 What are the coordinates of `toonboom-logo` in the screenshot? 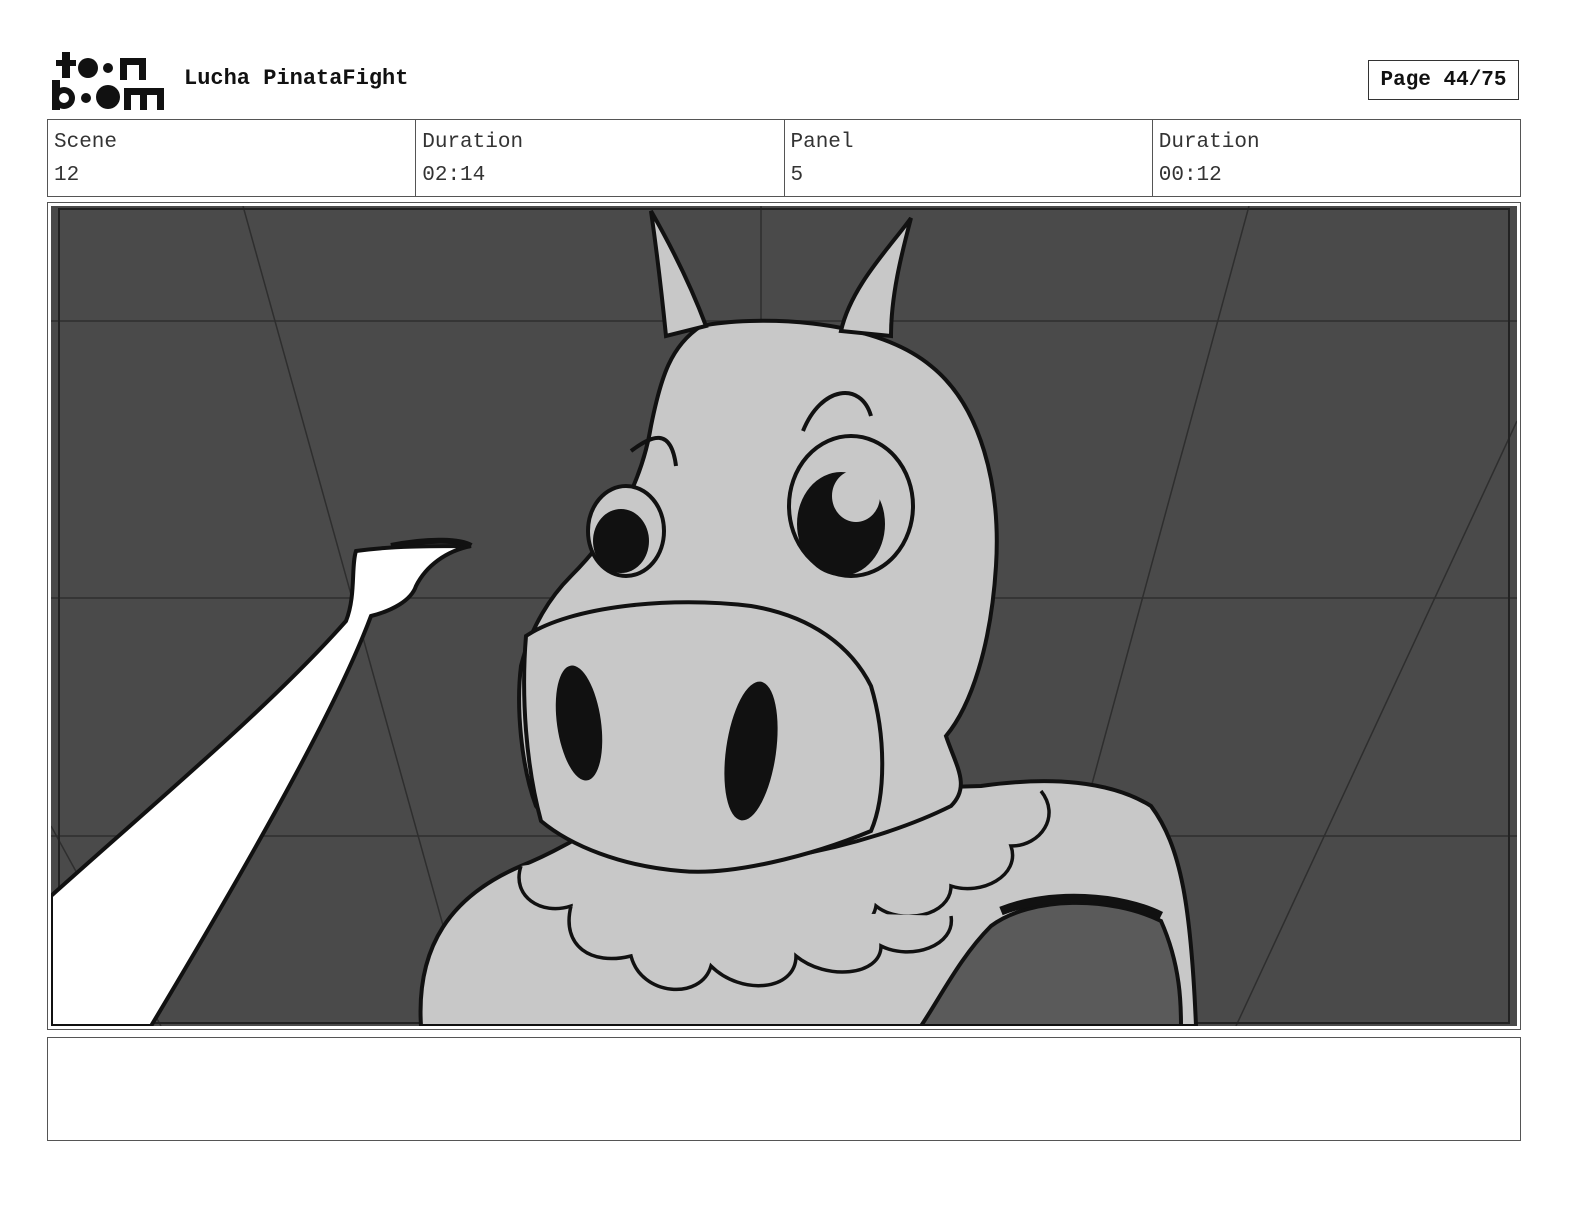 It's located at (108, 82).